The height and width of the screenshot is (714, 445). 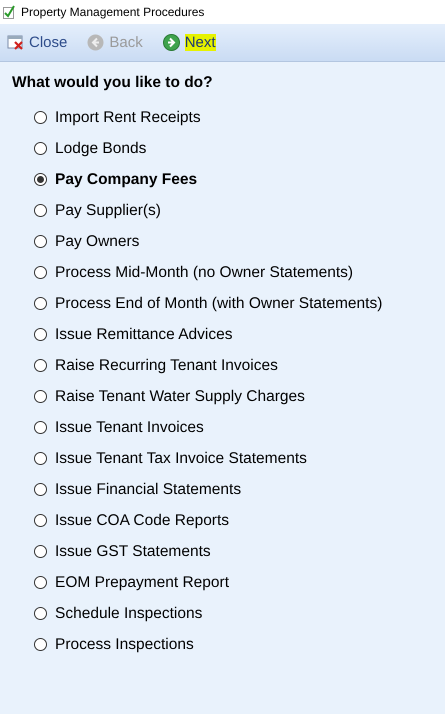 What do you see at coordinates (112, 12) in the screenshot?
I see `window-title: Property Management Procedures` at bounding box center [112, 12].